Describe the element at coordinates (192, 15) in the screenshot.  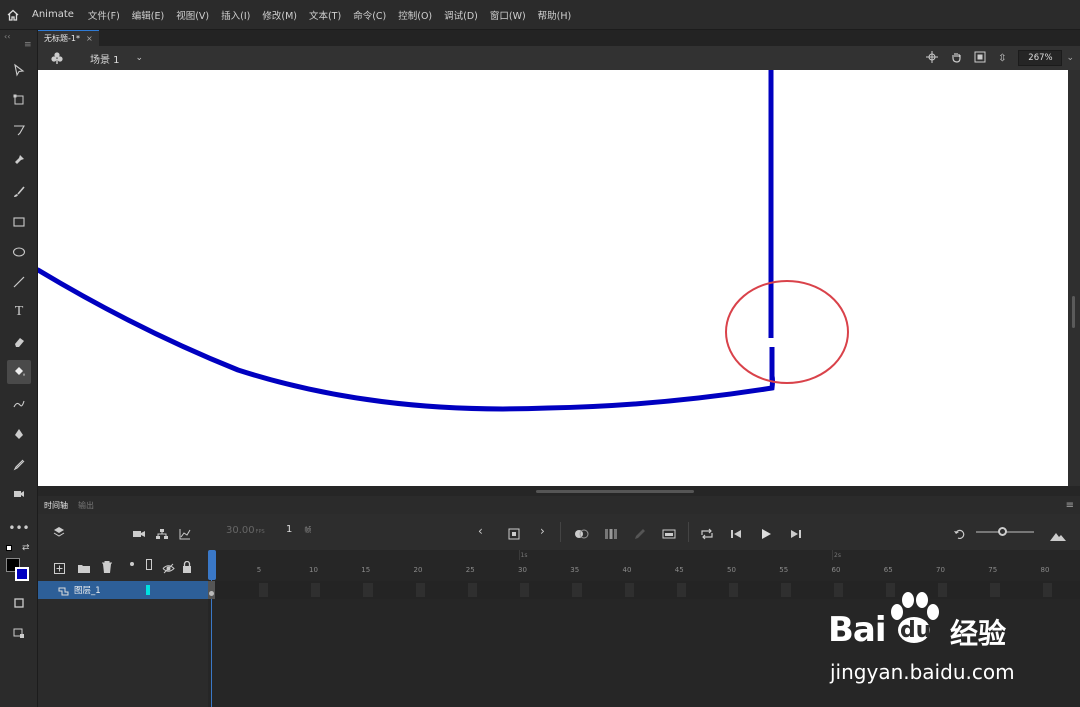
I see `menu-item: 视图(V)` at that location.